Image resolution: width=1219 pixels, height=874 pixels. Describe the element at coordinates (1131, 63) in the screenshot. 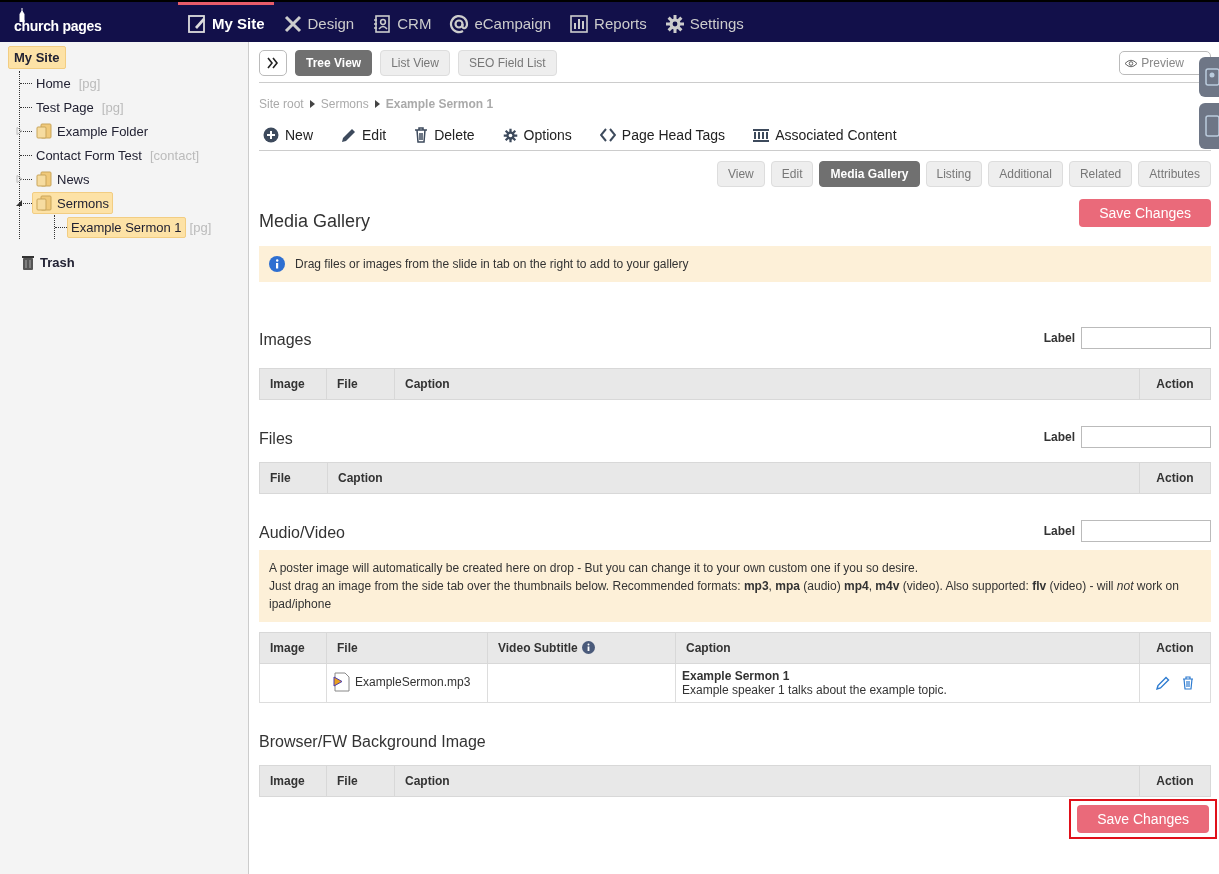

I see `eye-icon` at that location.